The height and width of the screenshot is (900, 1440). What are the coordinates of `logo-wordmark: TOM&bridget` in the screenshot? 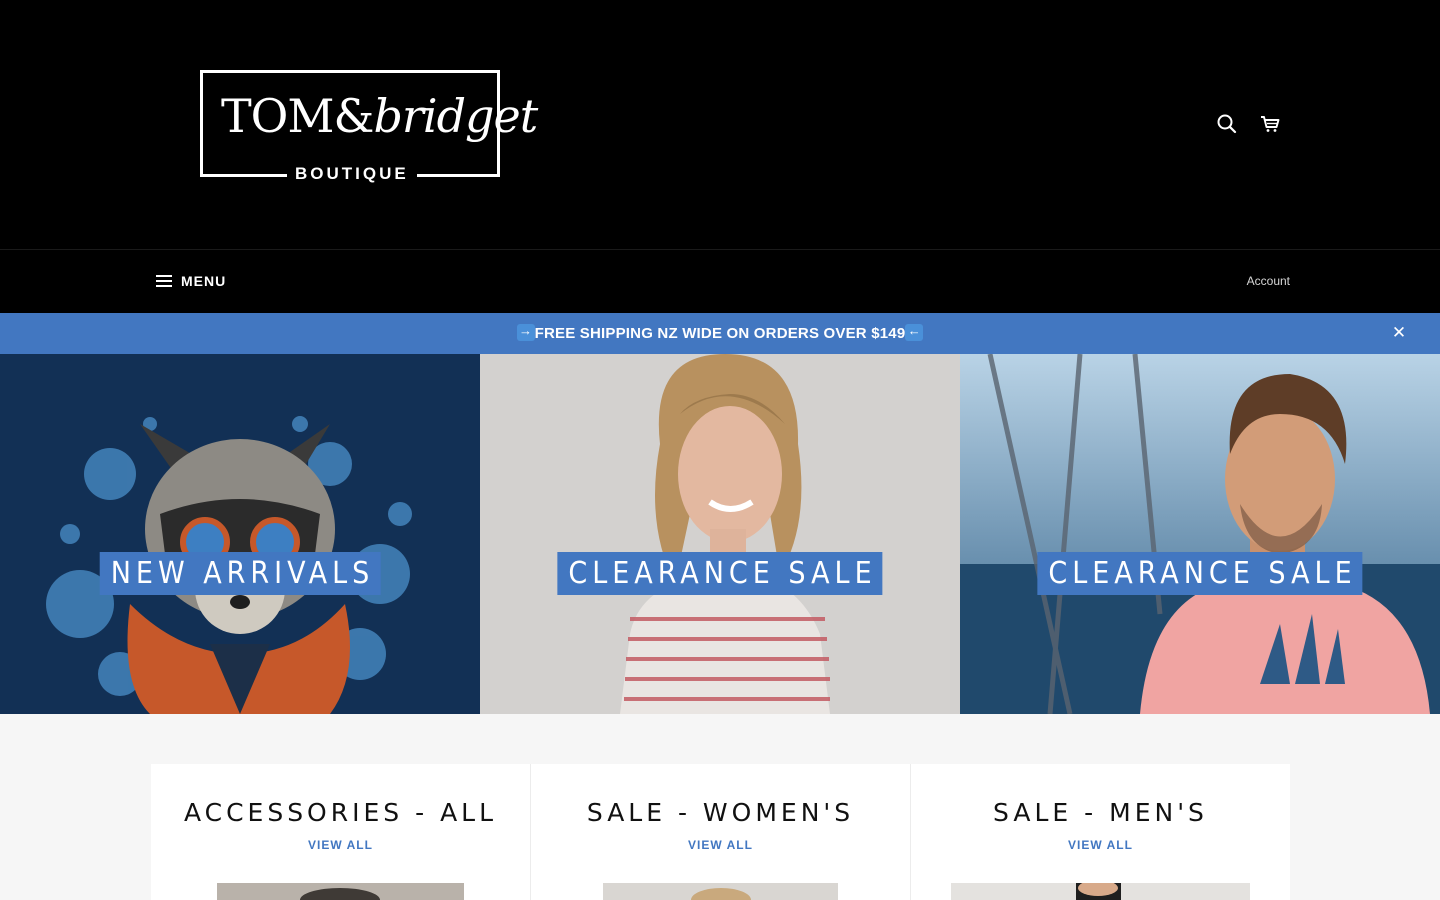 It's located at (379, 116).